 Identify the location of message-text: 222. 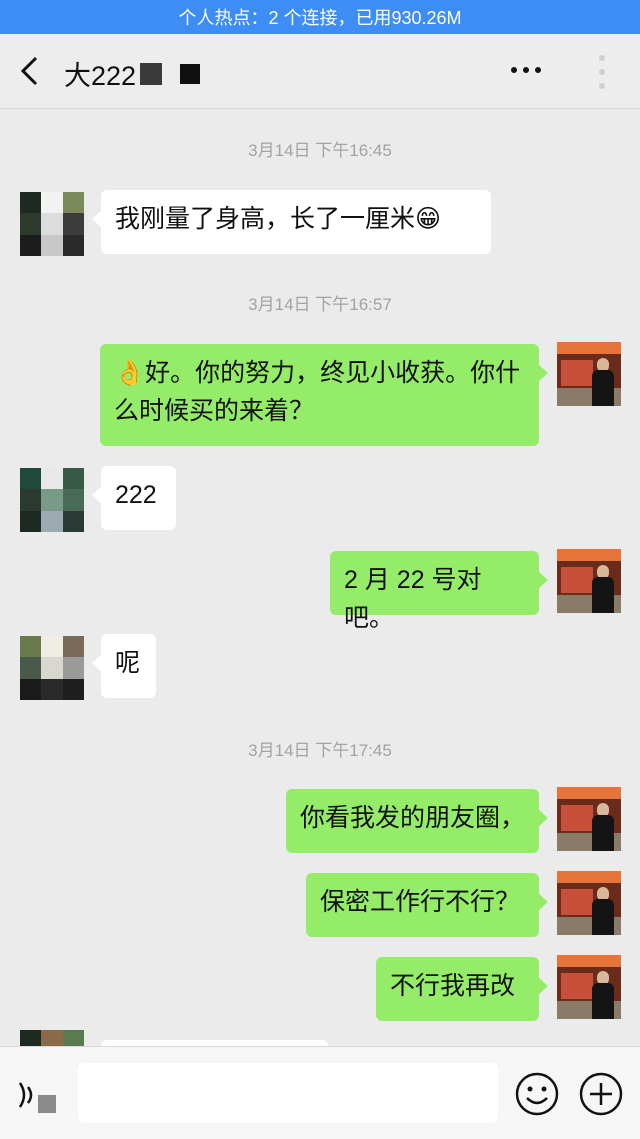
(136, 495).